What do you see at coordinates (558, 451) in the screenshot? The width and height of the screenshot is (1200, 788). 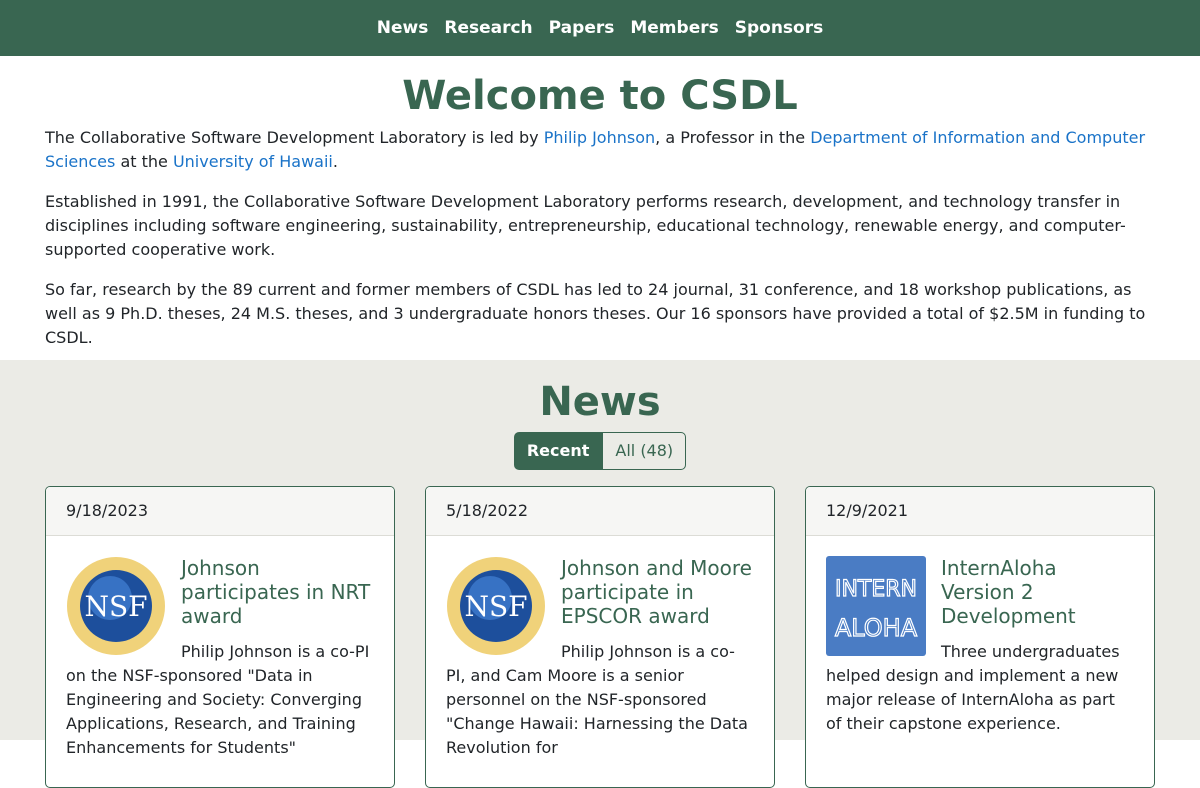 I see `recent-tab-button: Recent` at bounding box center [558, 451].